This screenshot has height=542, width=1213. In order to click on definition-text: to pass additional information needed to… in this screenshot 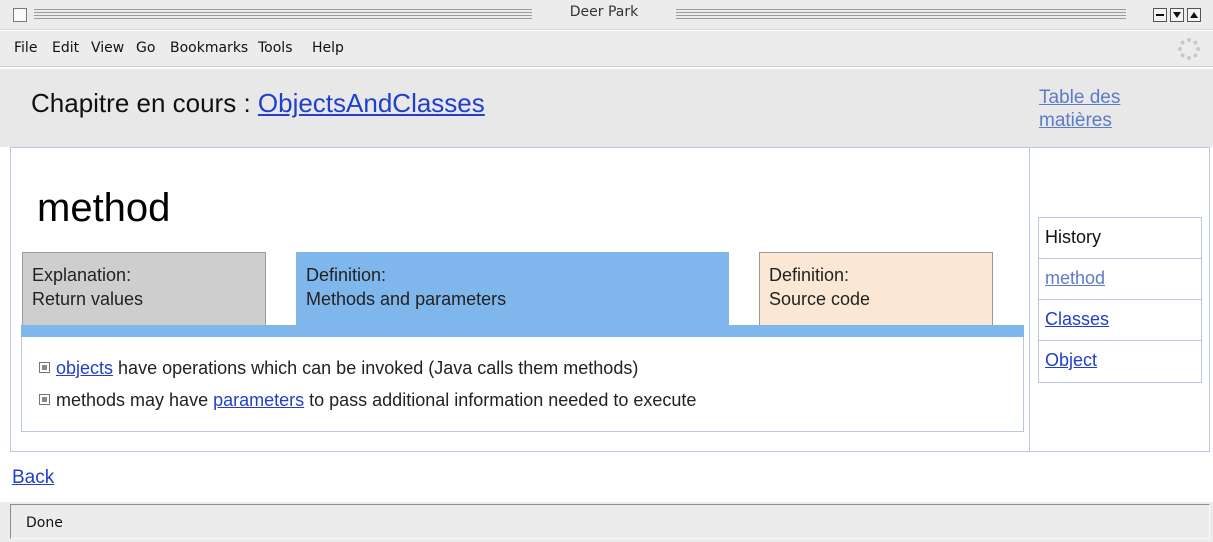, I will do `click(500, 400)`.